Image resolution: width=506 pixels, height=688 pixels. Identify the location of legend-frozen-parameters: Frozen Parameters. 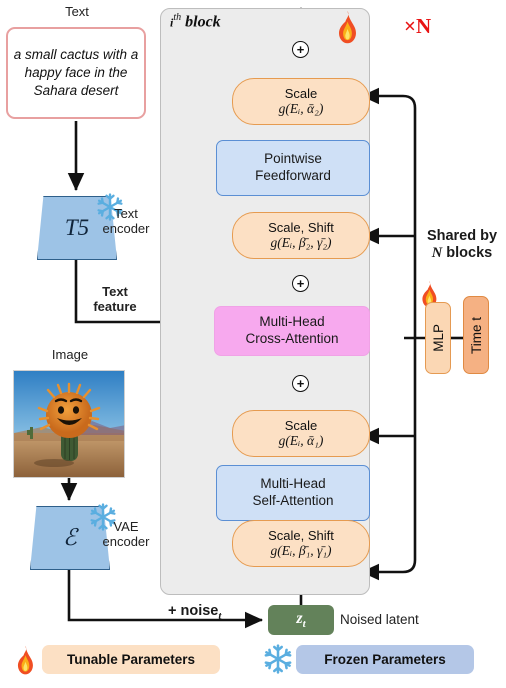
(385, 659).